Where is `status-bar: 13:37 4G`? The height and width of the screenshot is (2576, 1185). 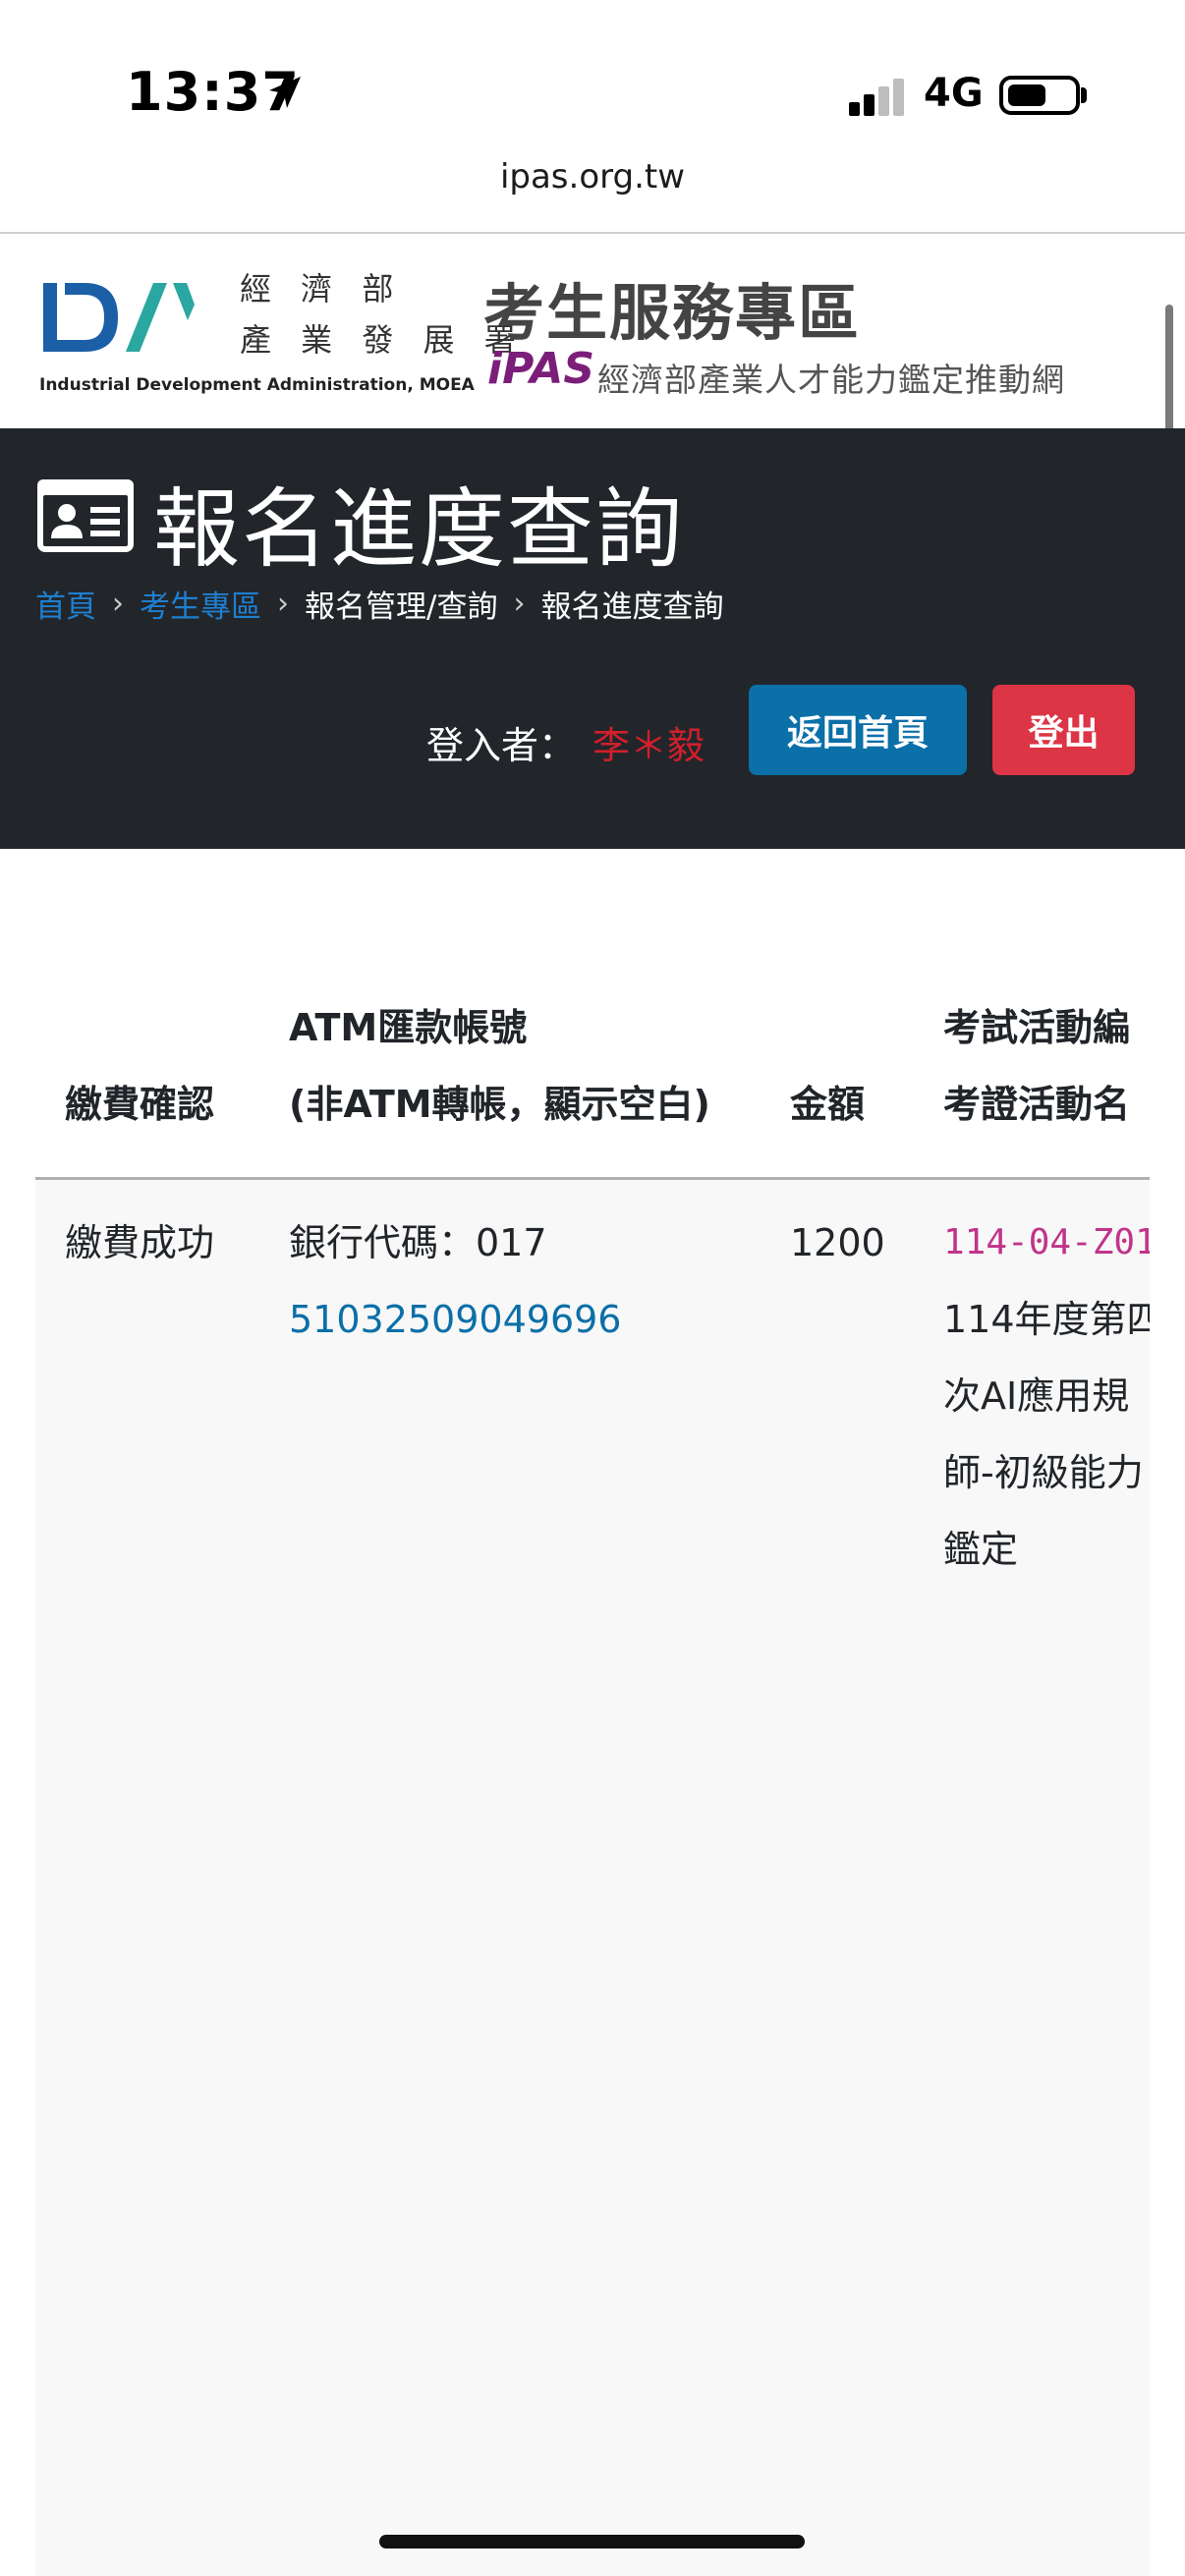 status-bar: 13:37 4G is located at coordinates (592, 73).